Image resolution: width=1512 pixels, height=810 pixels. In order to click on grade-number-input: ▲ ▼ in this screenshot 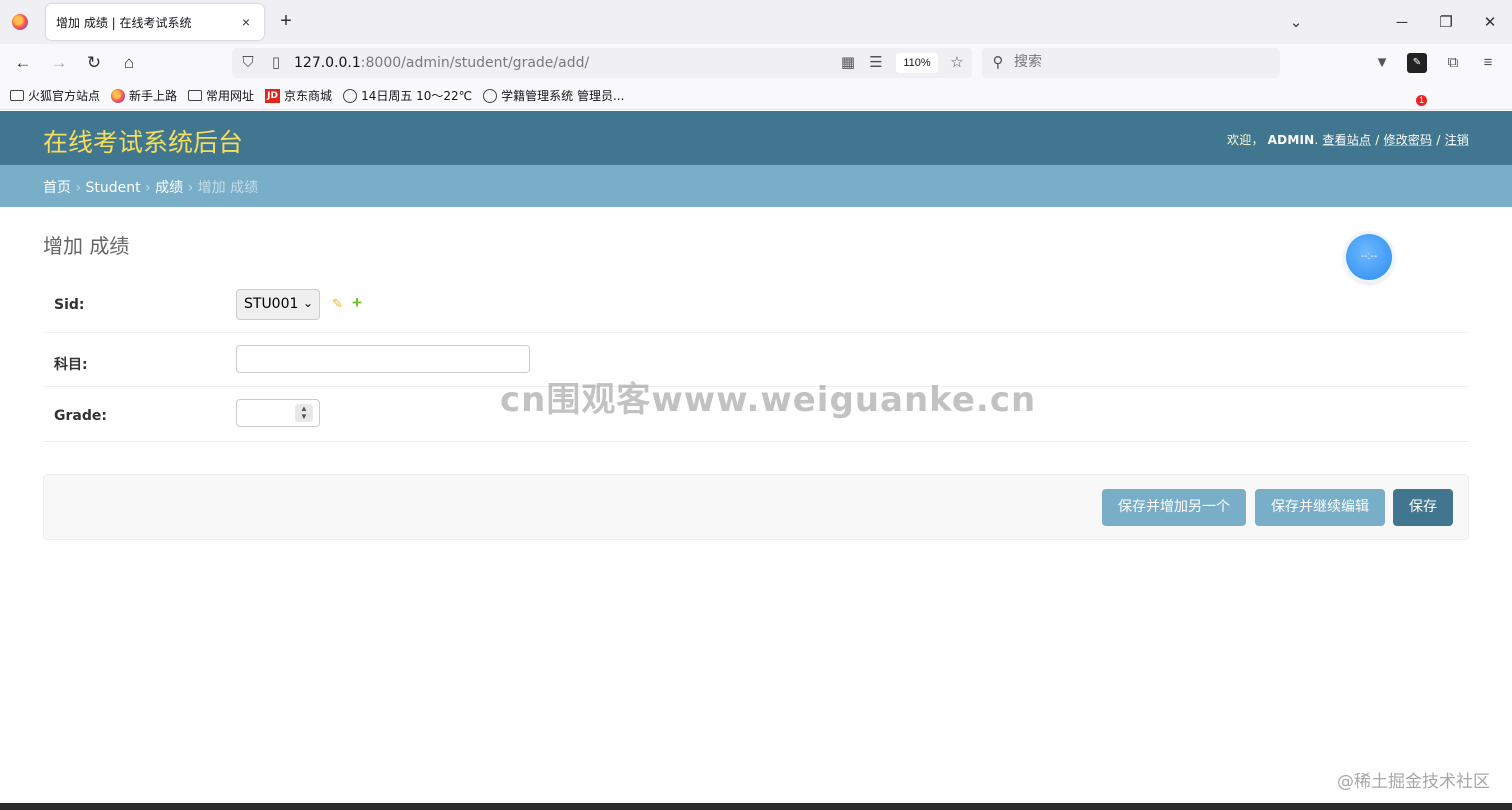, I will do `click(278, 413)`.